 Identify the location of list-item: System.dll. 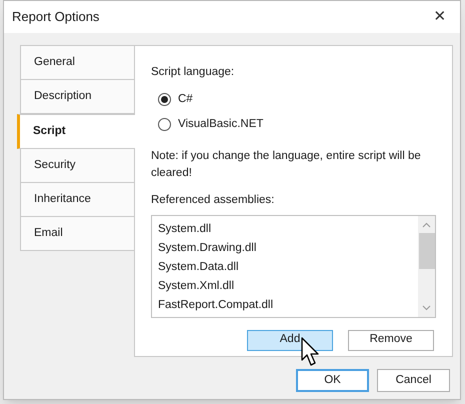
(288, 229).